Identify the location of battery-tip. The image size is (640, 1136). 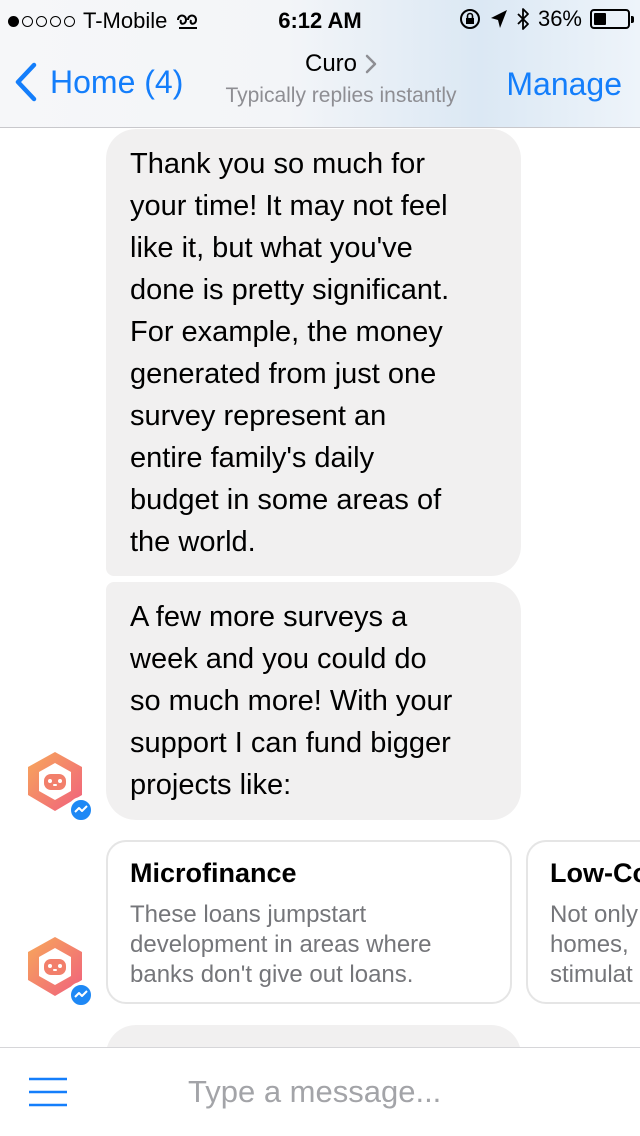
(632, 19).